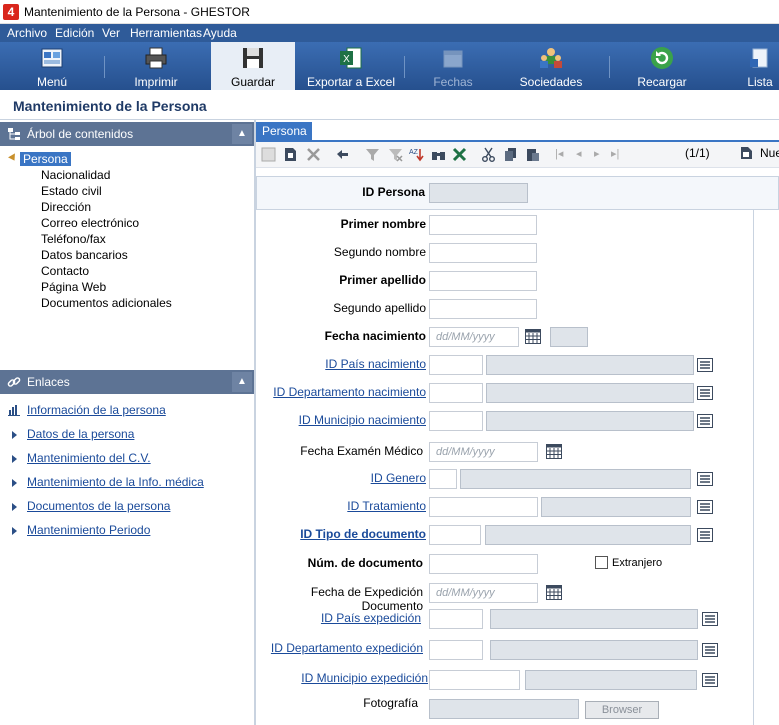 The image size is (779, 725). I want to click on id-departamento-expedicion-label: ID Departamento expedición, so click(346, 648).